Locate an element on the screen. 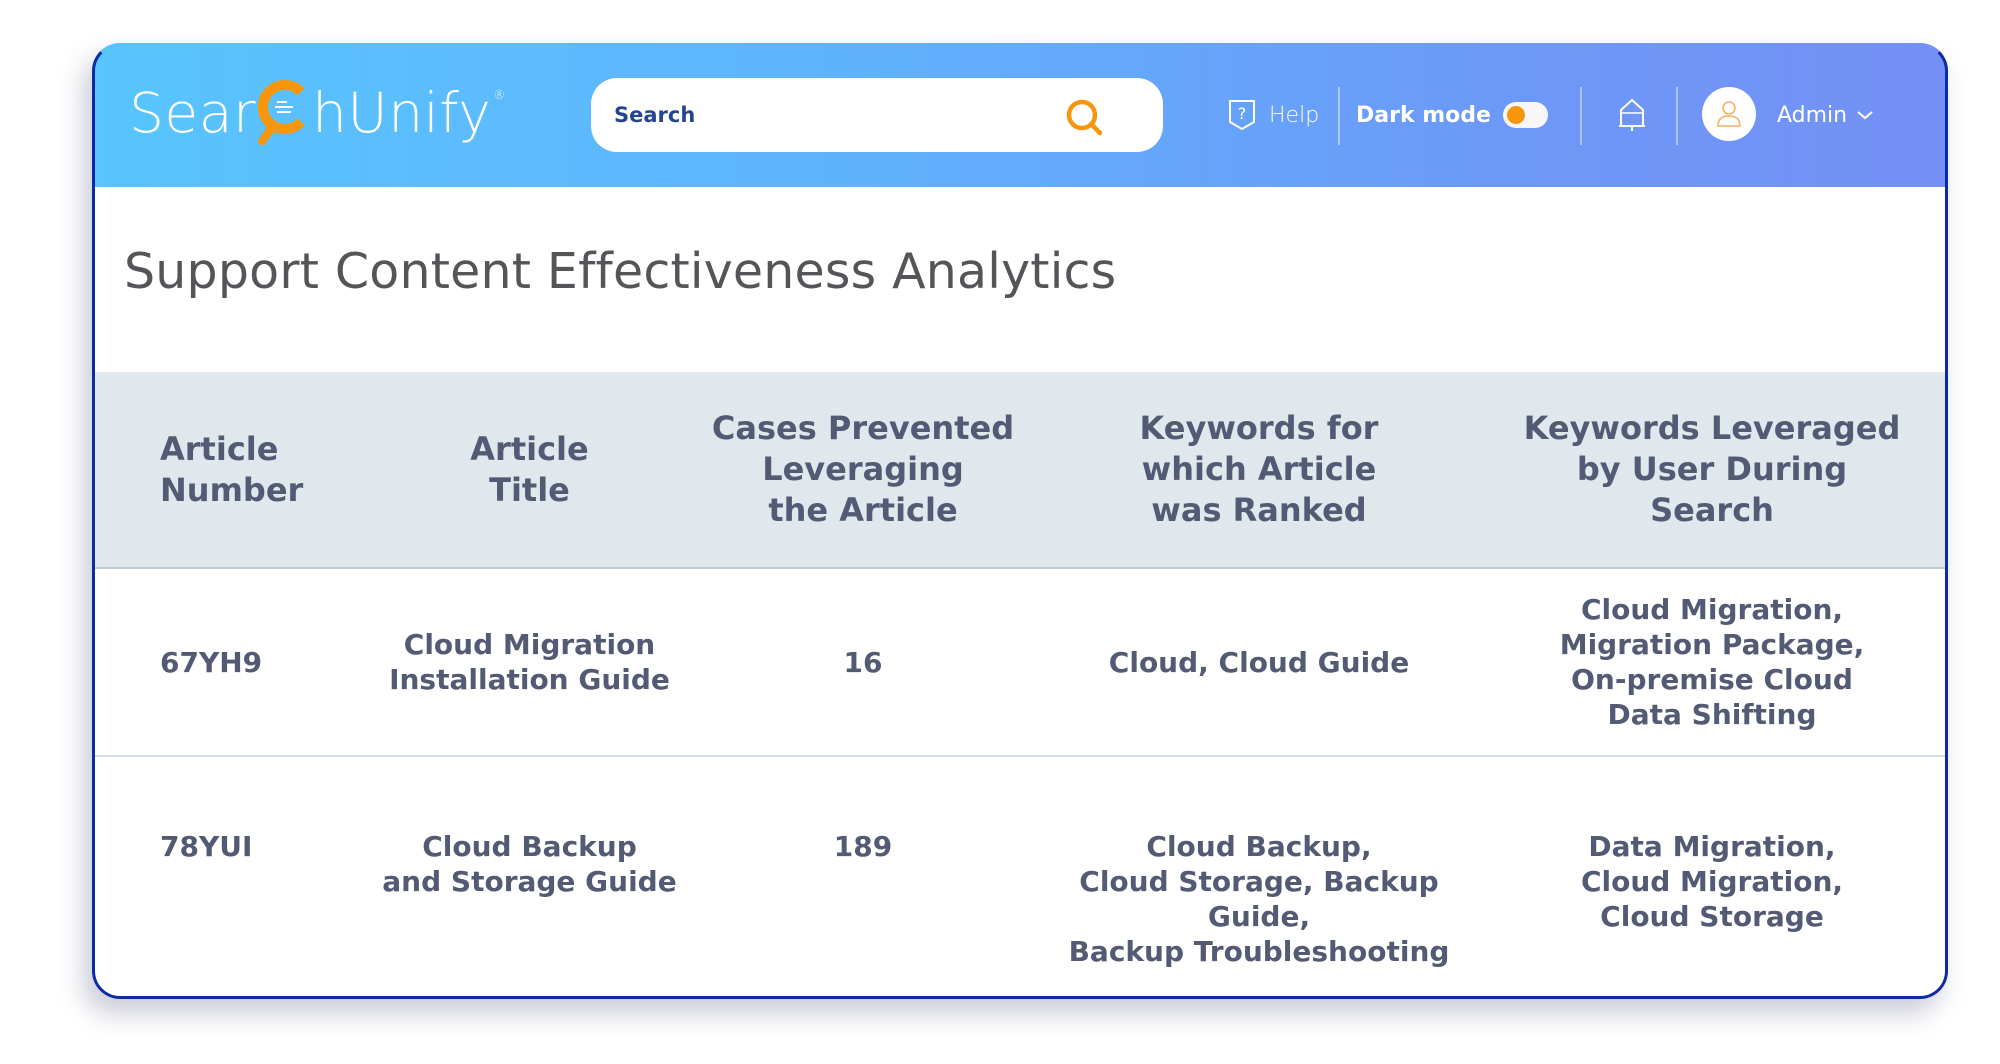 The width and height of the screenshot is (2000, 1064). article-title-cell: Cloud Backup and Storage Guide is located at coordinates (529, 877).